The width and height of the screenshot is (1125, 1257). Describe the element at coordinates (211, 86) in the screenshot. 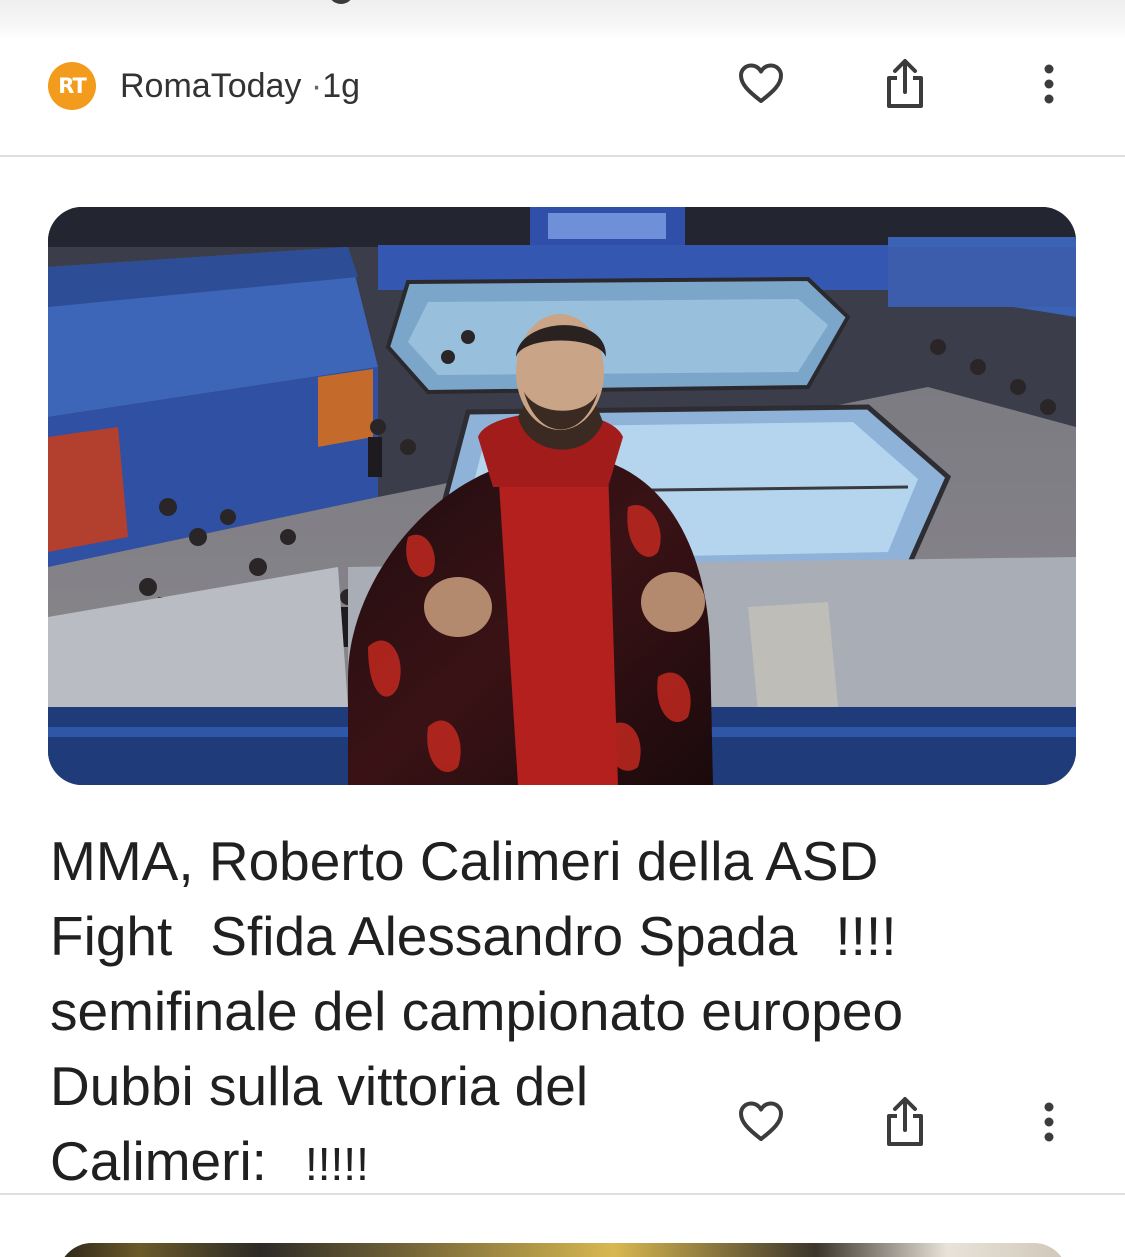

I see `source-name: RomaToday` at that location.